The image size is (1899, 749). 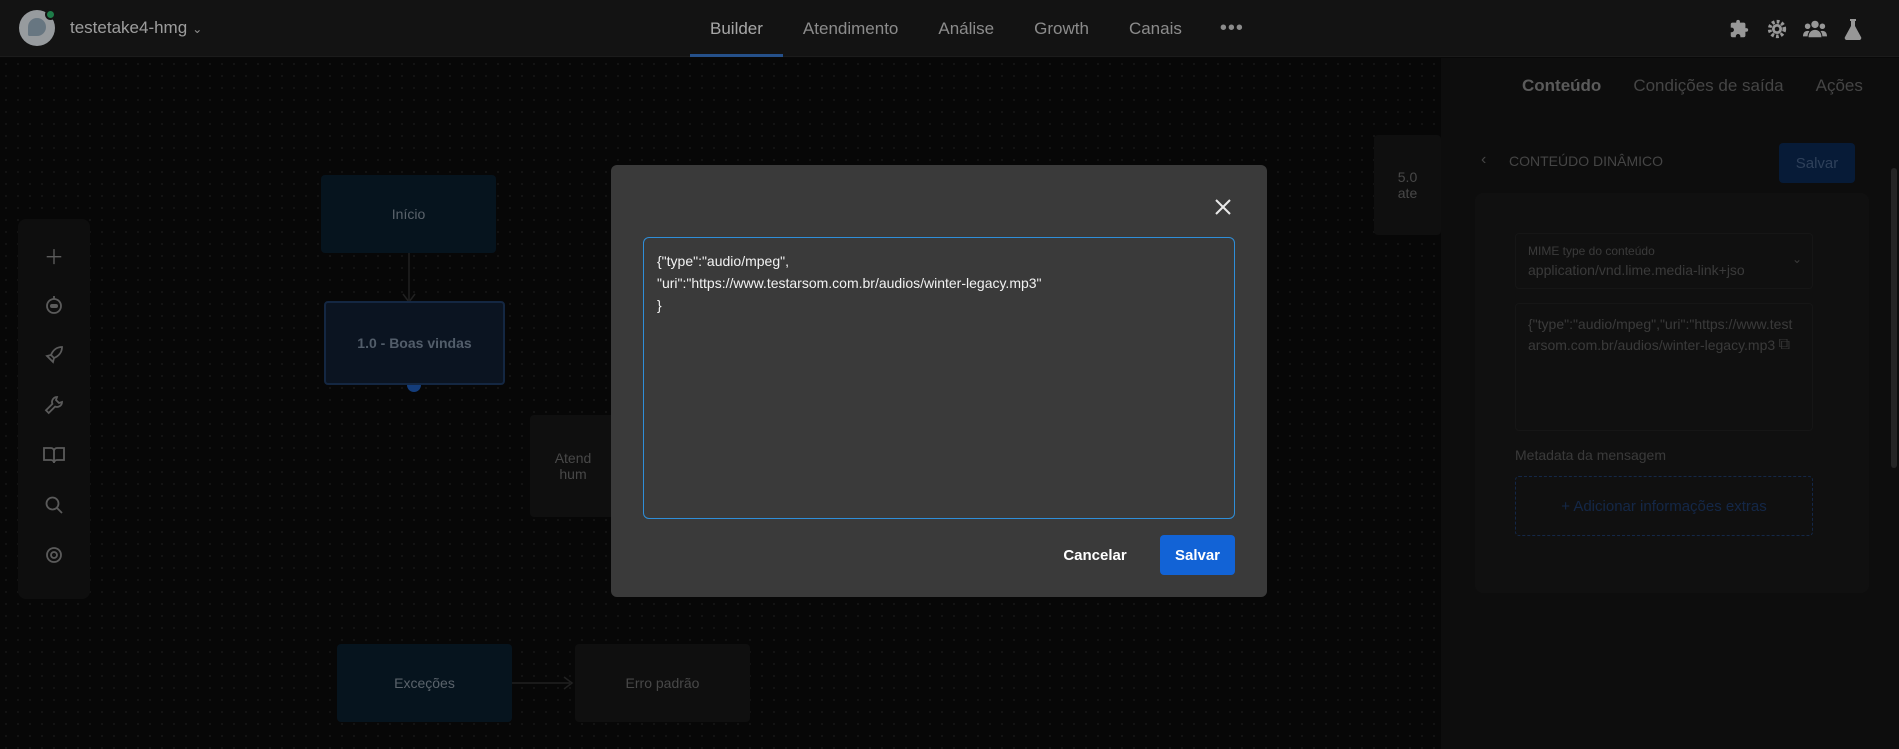 I want to click on close-icon, so click(x=1223, y=207).